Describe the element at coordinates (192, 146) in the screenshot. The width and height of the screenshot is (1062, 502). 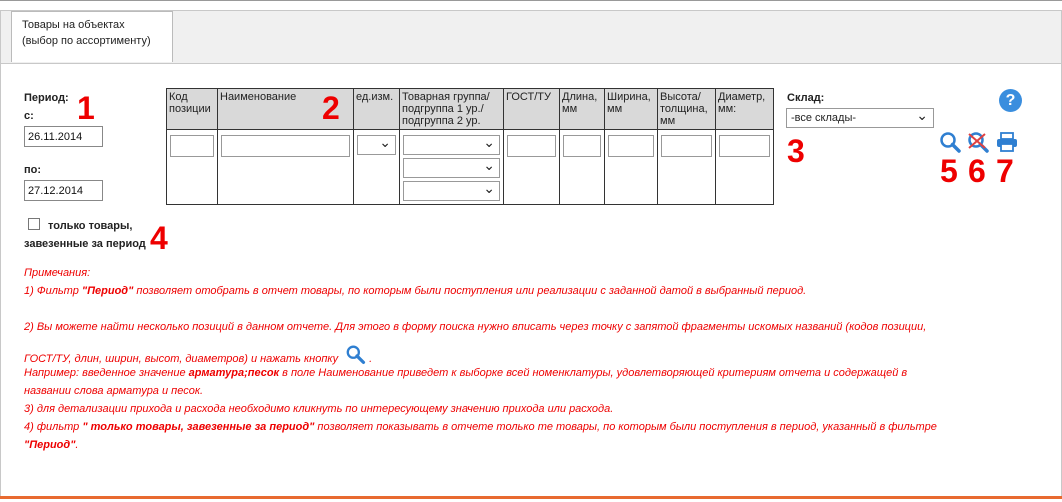
I see `code-input` at that location.